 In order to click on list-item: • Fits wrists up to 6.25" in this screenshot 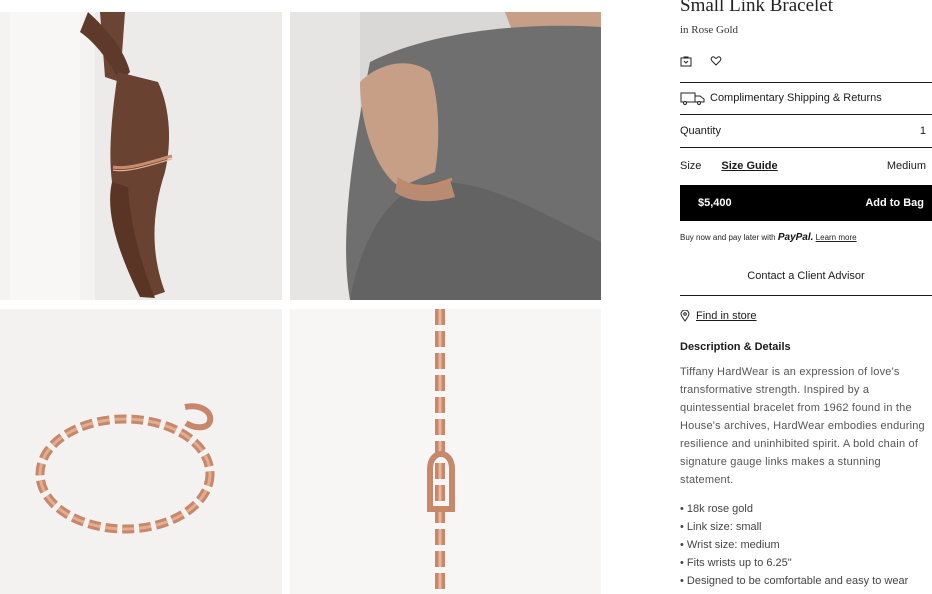, I will do `click(736, 563)`.